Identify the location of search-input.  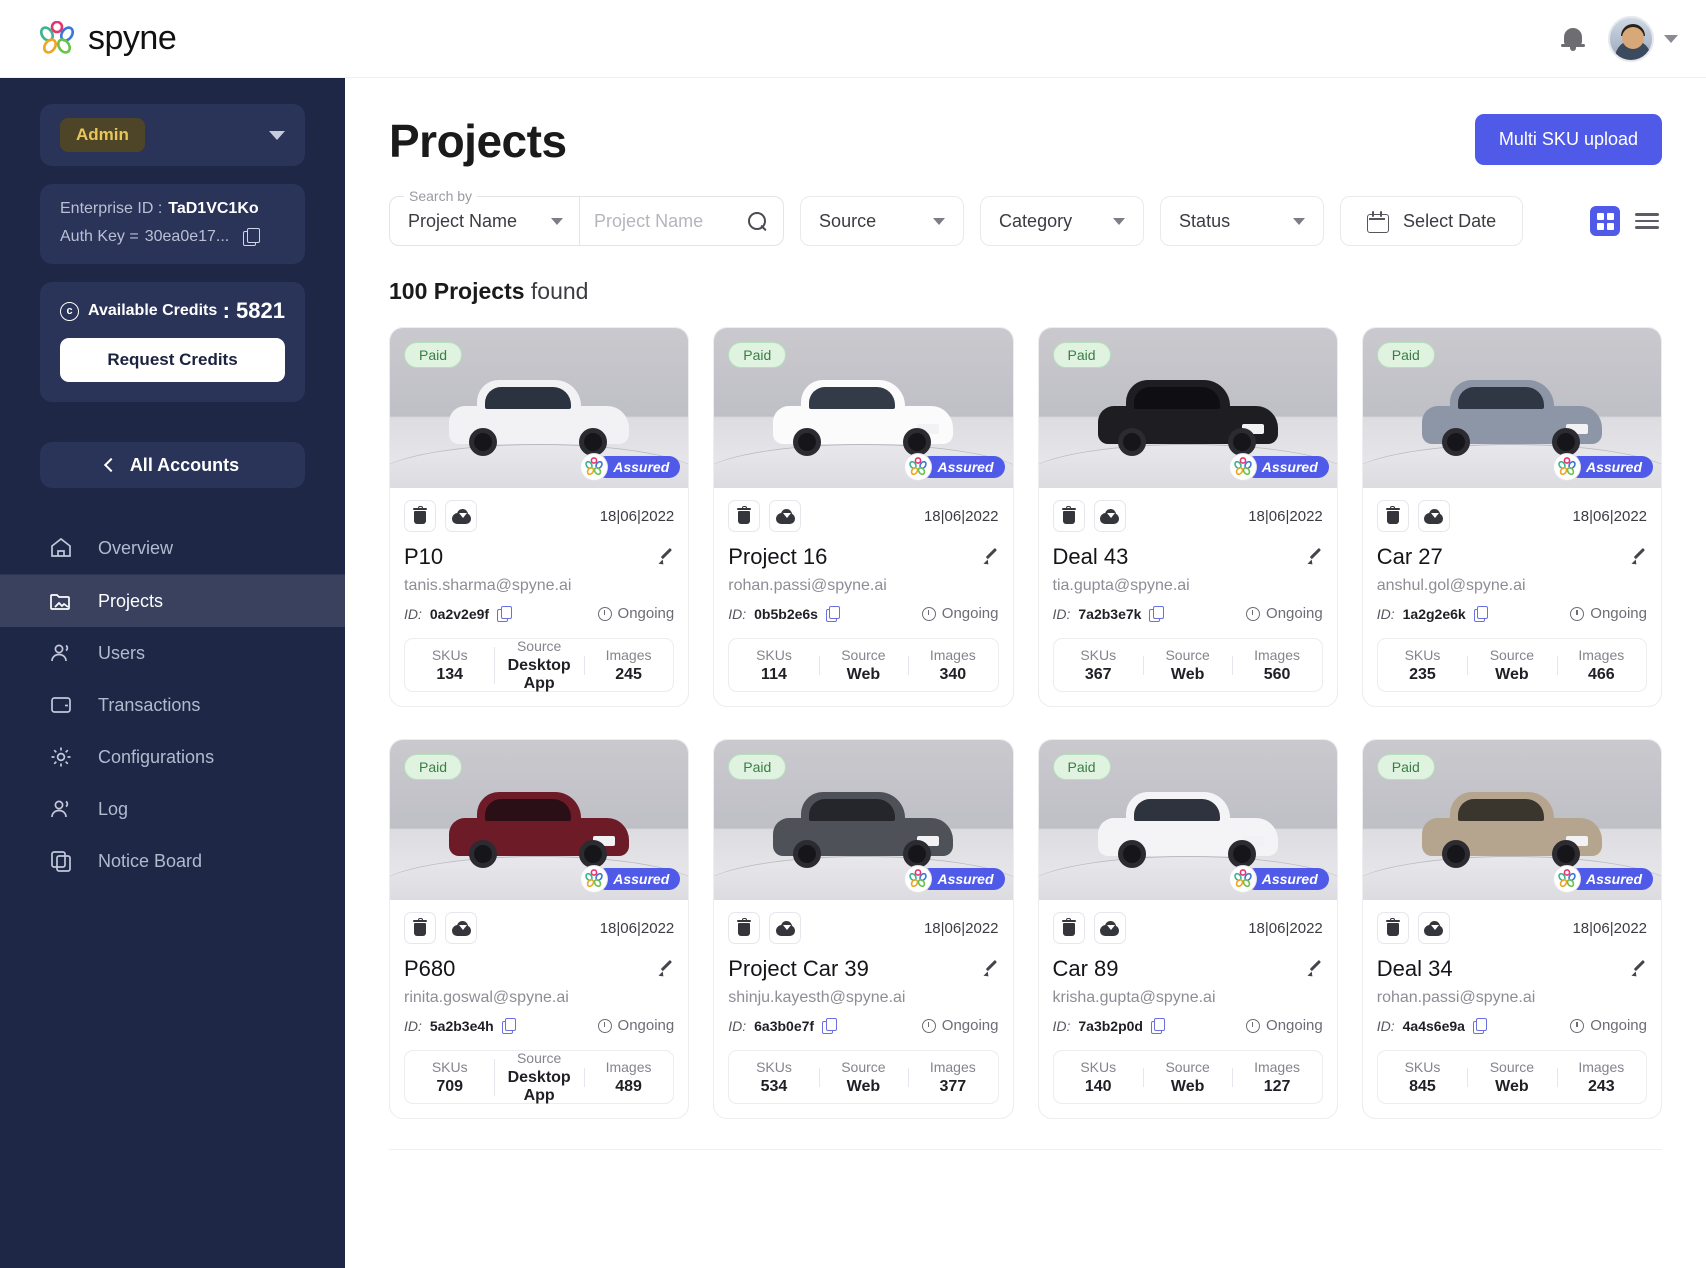
(653, 221).